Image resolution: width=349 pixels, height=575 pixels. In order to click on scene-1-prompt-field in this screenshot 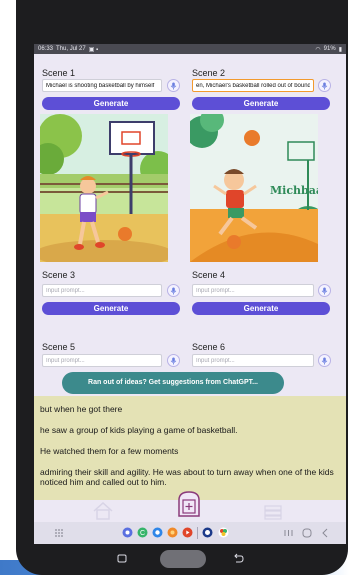, I will do `click(102, 85)`.